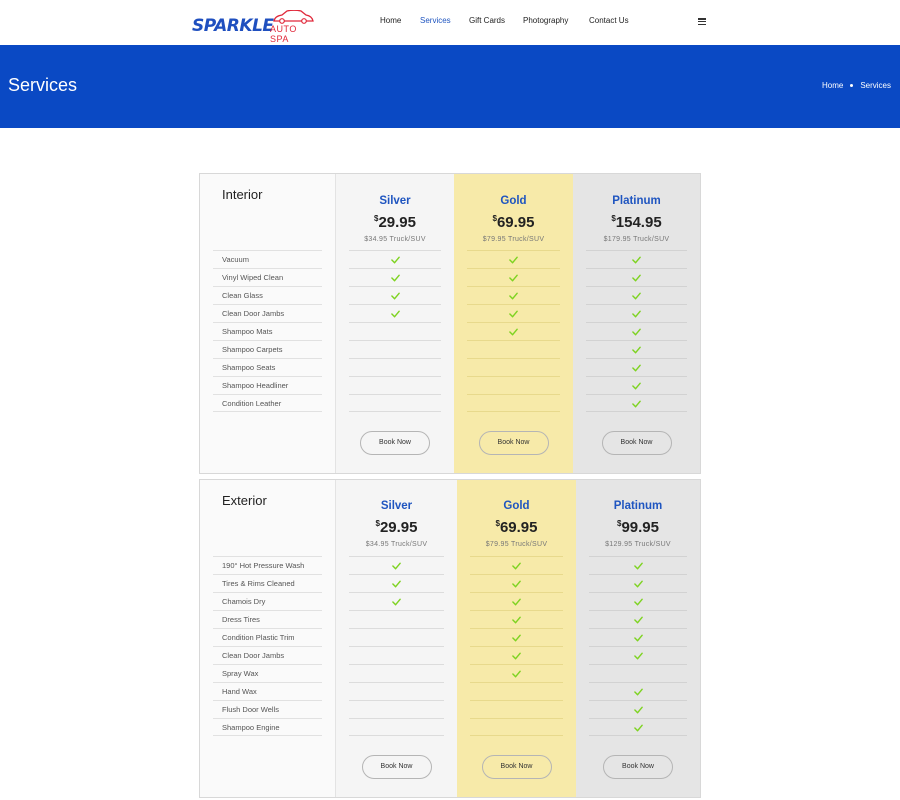  Describe the element at coordinates (545, 20) in the screenshot. I see `nav-photography: Photography` at that location.